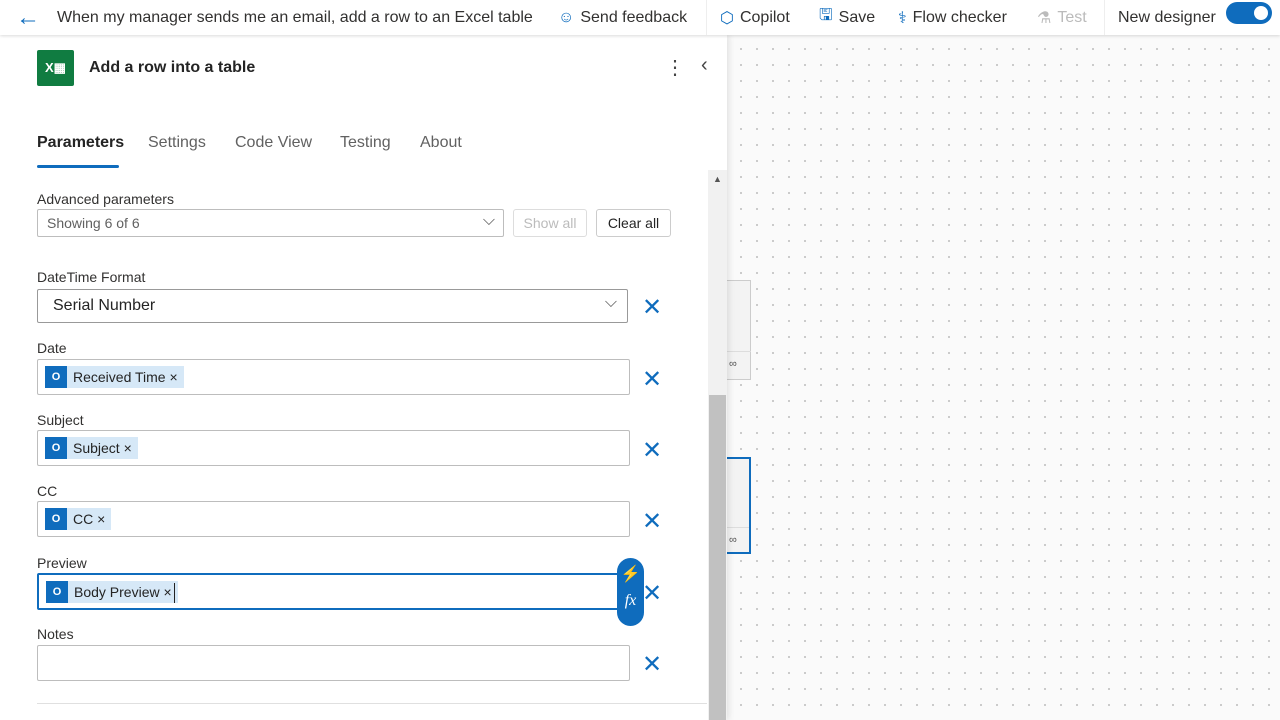  Describe the element at coordinates (91, 448) in the screenshot. I see `token-subject: O Subject ×` at that location.